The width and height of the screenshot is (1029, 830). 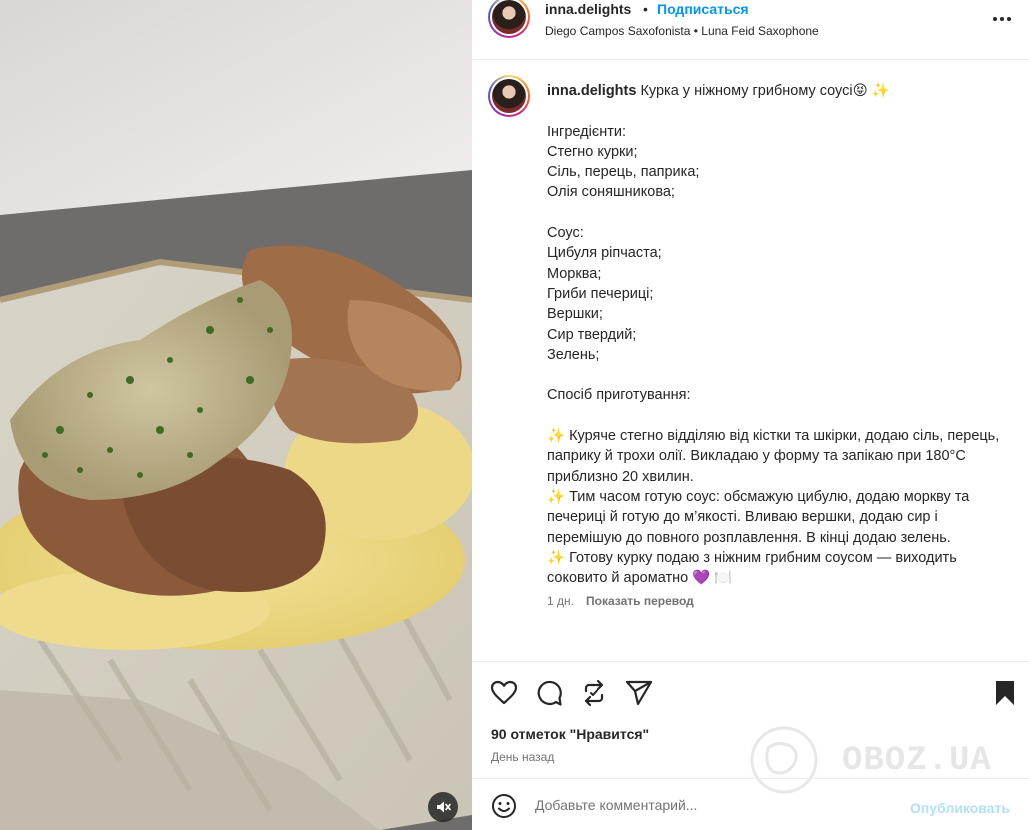 What do you see at coordinates (509, 19) in the screenshot?
I see `avatar` at bounding box center [509, 19].